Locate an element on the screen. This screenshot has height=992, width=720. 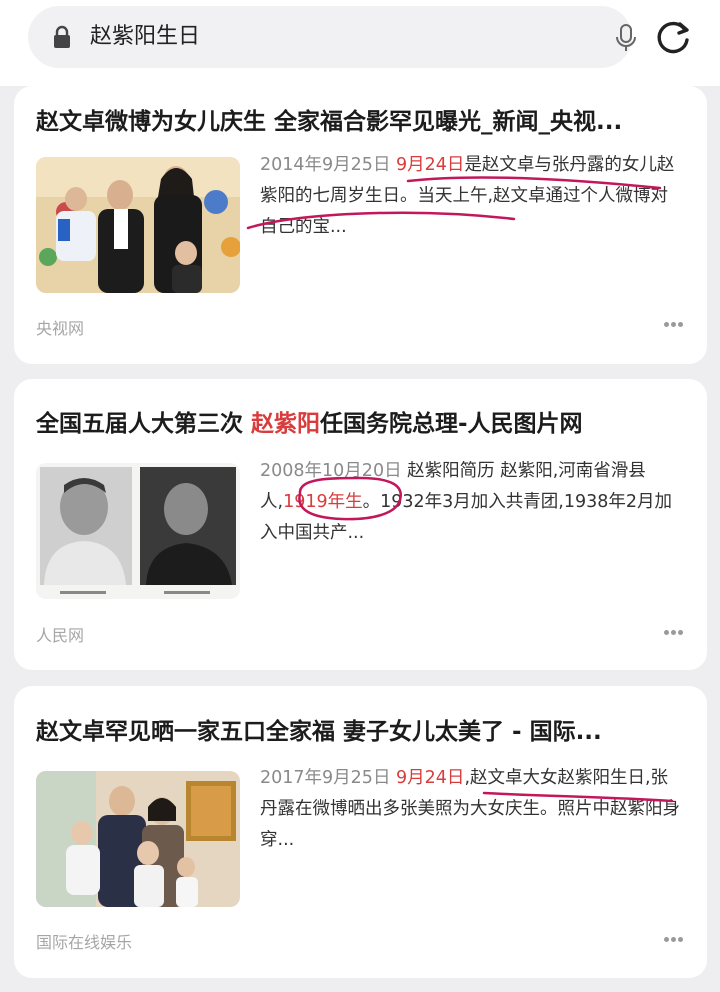
lock-icon is located at coordinates (62, 36).